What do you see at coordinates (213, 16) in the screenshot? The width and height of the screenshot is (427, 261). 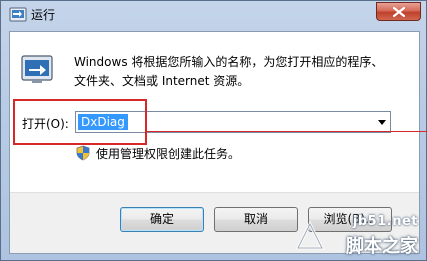 I see `titlebar: 运行` at bounding box center [213, 16].